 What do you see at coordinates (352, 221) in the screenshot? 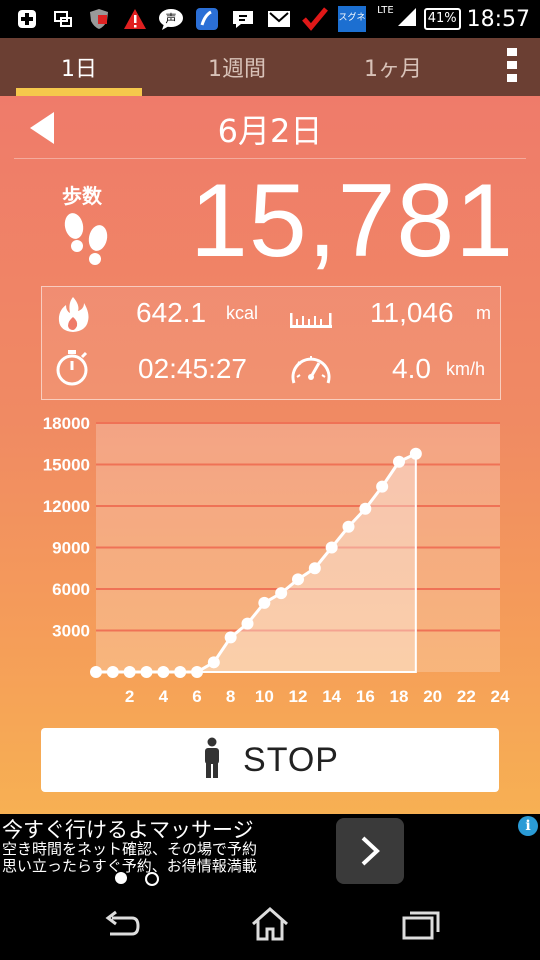
I see `step-count: 15,781` at bounding box center [352, 221].